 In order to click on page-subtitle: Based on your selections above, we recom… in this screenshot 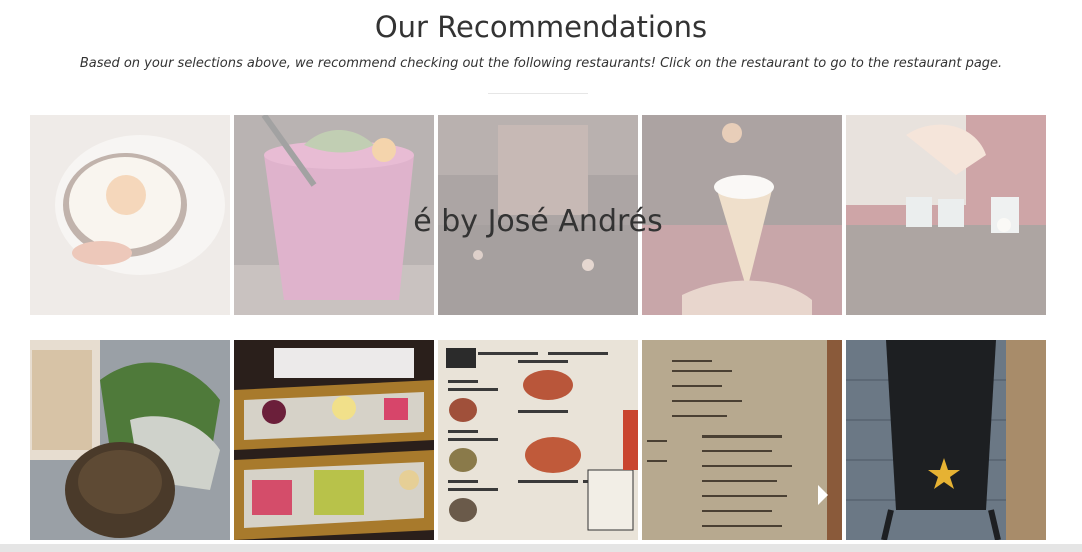, I will do `click(541, 63)`.